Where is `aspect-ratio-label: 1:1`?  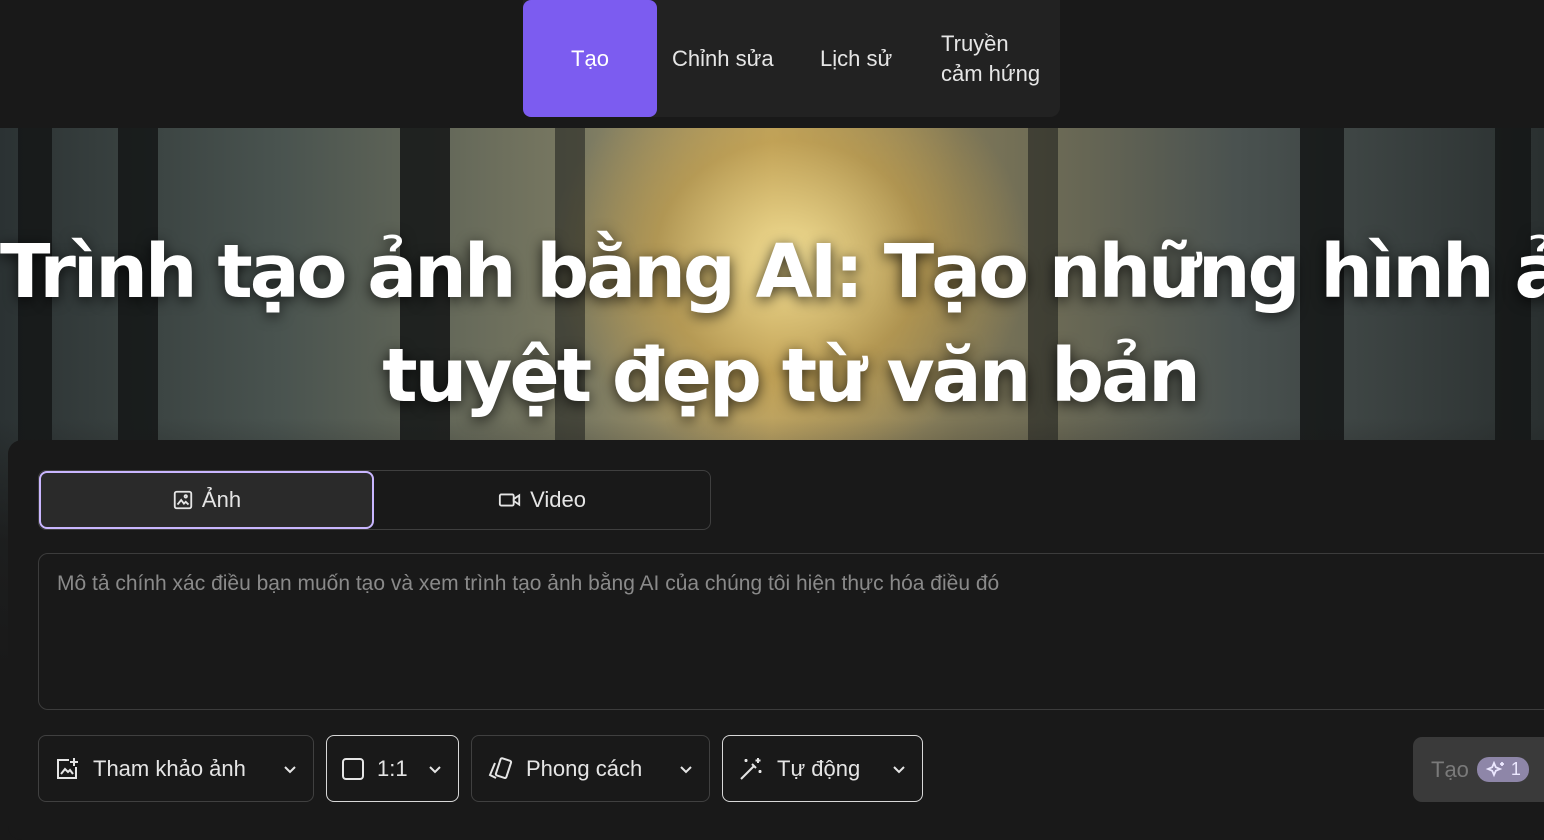
aspect-ratio-label: 1:1 is located at coordinates (392, 768).